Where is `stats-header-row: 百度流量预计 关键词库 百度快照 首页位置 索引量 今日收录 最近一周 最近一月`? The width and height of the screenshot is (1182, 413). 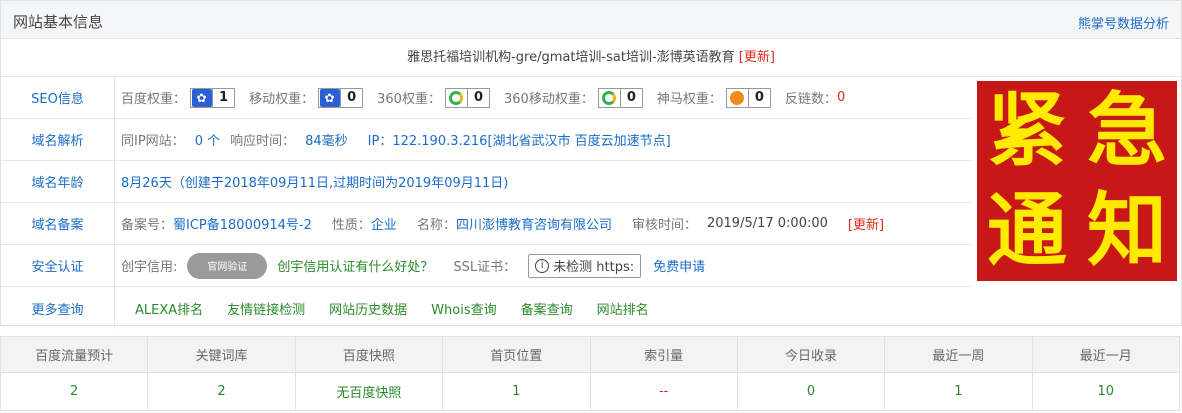 stats-header-row: 百度流量预计 关键词库 百度快照 首页位置 索引量 今日收录 最近一周 最近一月 is located at coordinates (590, 354).